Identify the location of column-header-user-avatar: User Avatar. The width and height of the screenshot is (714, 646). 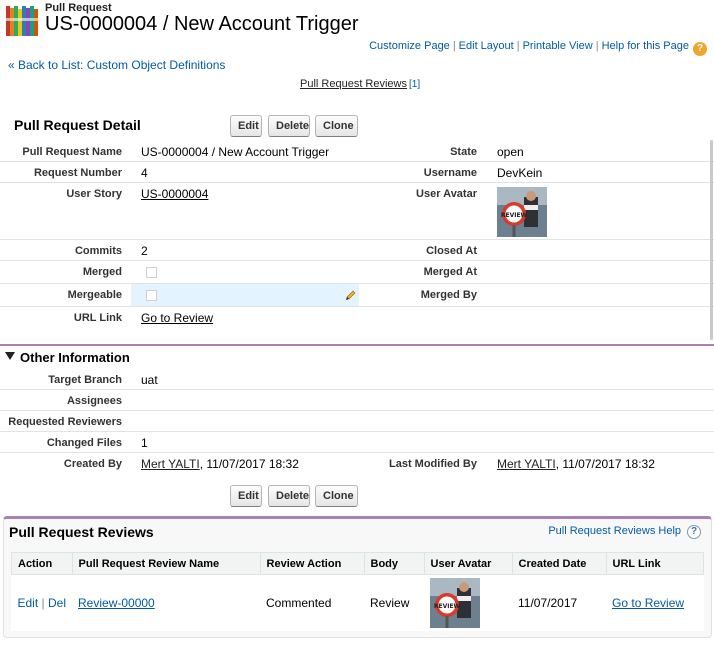
(468, 563).